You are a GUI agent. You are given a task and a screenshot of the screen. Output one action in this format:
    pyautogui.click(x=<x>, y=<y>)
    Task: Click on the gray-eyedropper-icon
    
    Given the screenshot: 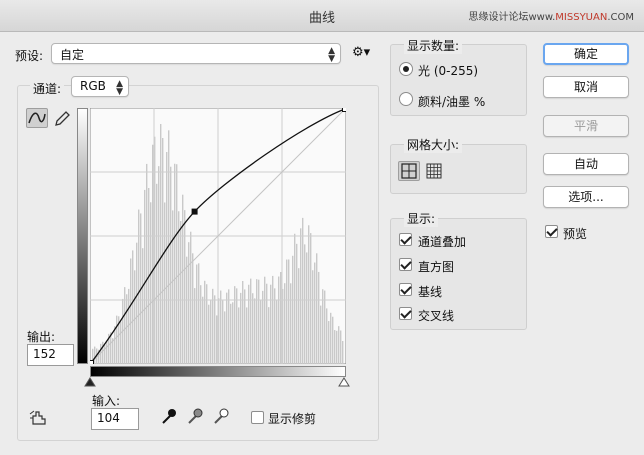 What is the action you would take?
    pyautogui.click(x=195, y=416)
    